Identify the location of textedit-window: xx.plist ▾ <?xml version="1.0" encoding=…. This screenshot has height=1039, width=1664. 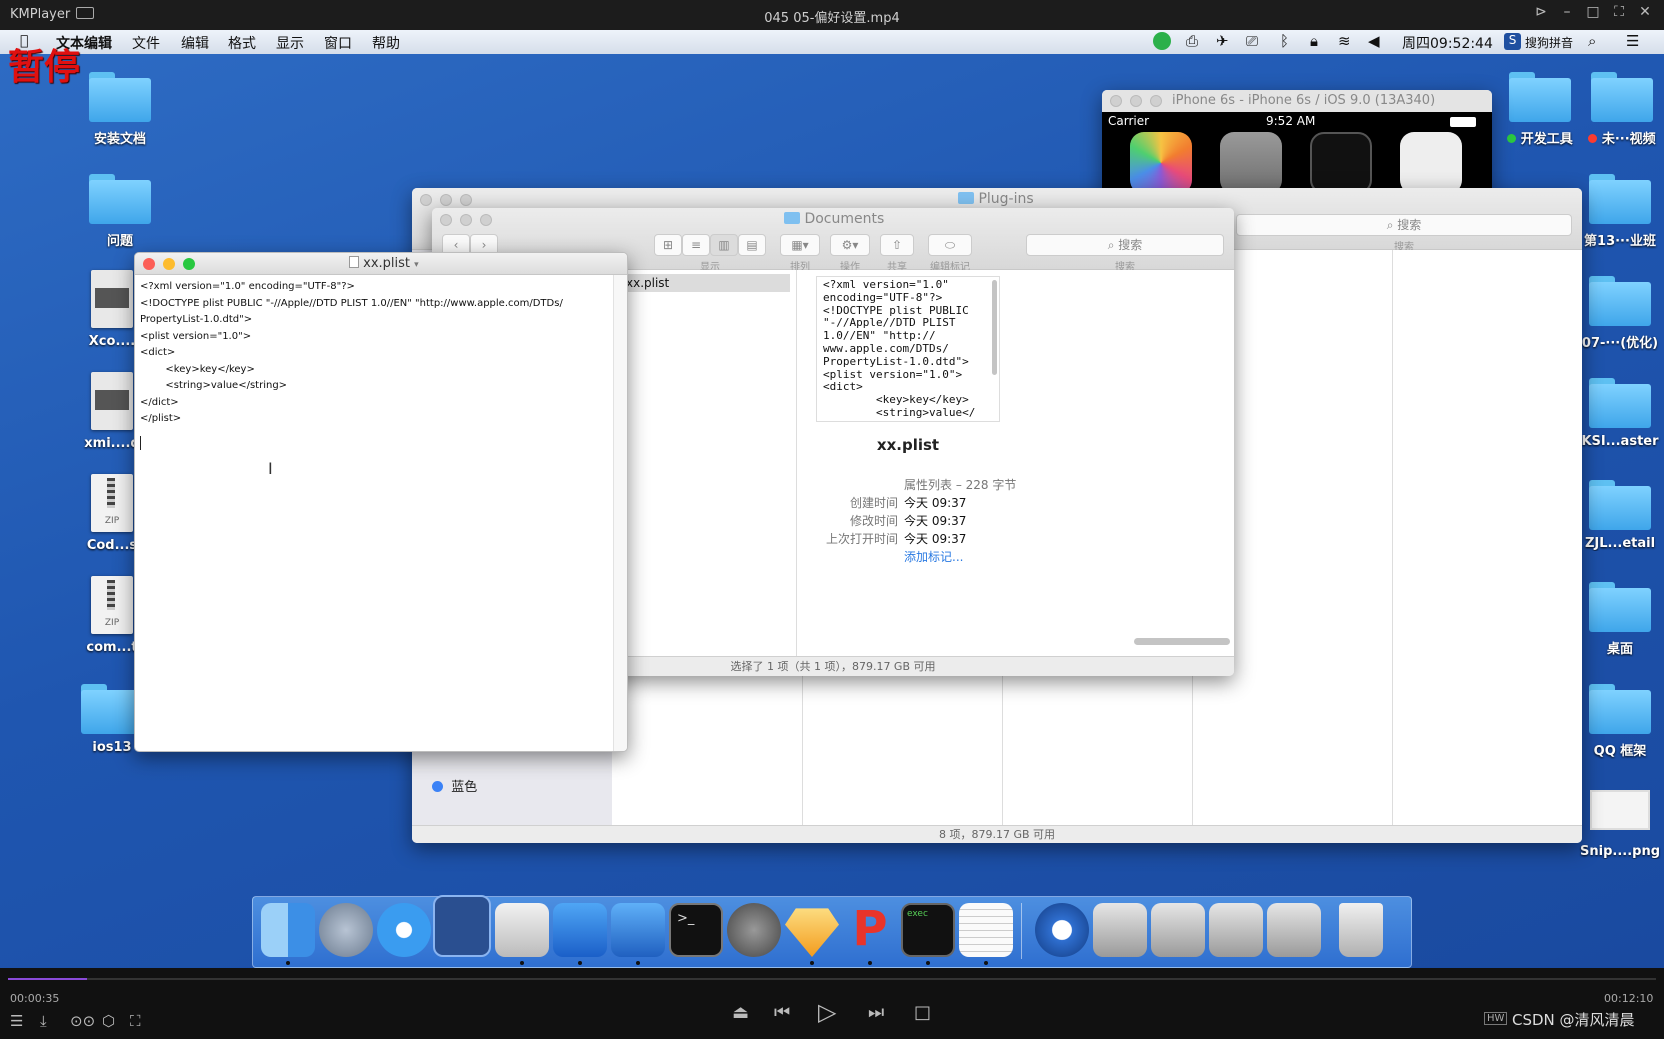
(381, 502).